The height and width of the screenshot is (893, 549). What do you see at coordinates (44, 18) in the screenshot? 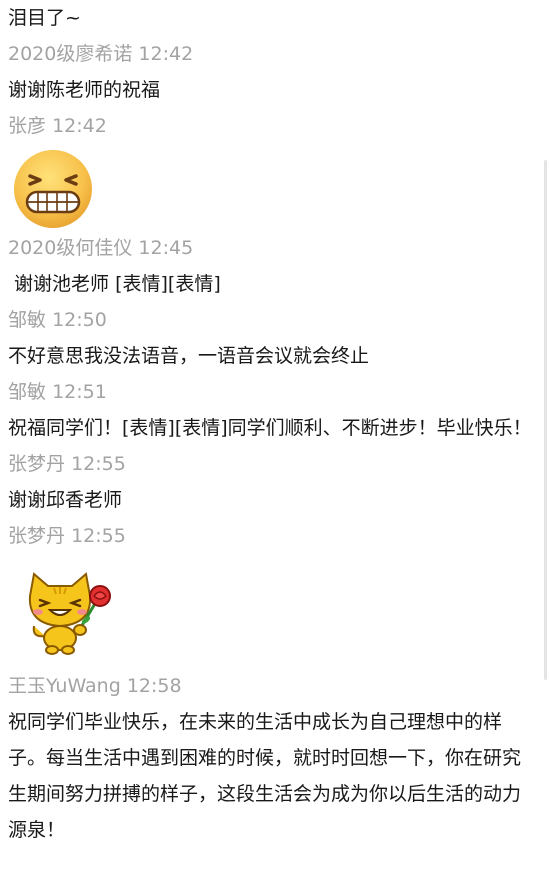
I see `message-text: 泪目了~` at bounding box center [44, 18].